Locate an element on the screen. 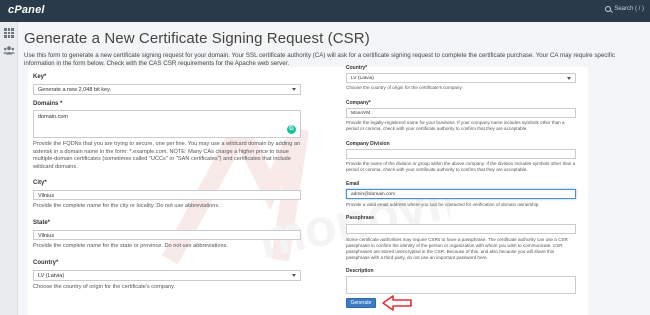  passphrase-input is located at coordinates (461, 229).